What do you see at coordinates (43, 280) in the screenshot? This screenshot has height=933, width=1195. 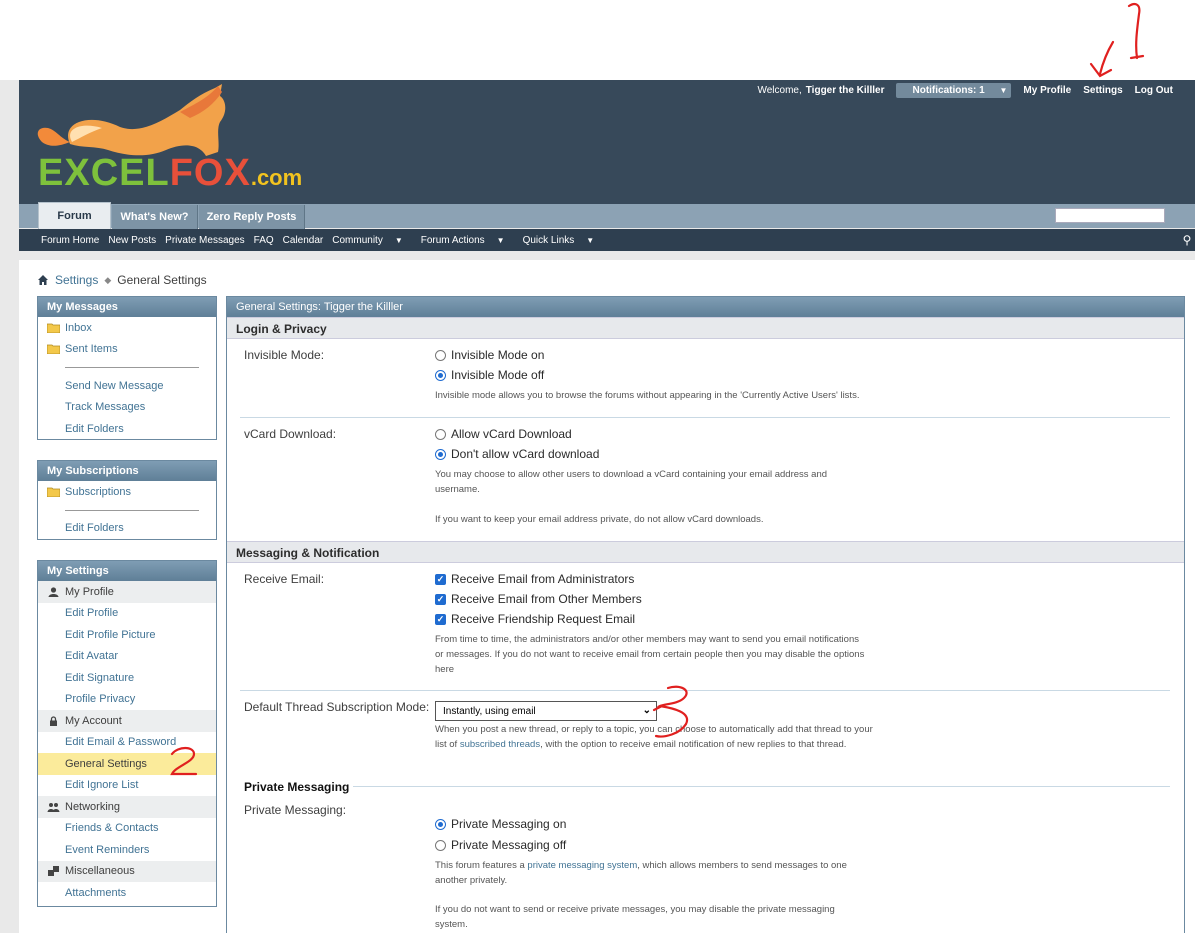 I see `home-icon` at bounding box center [43, 280].